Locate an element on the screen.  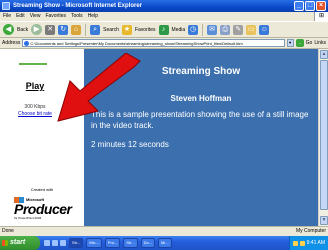
bandwidth-text: 300 Kbps is located at coordinates (35, 107).